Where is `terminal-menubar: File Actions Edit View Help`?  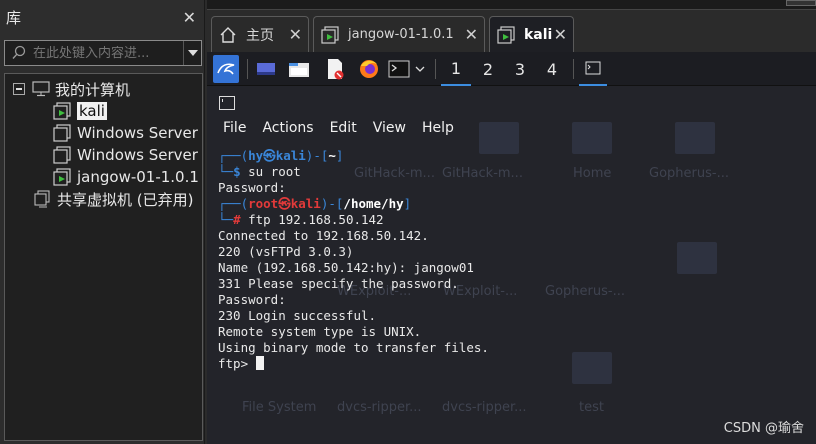 terminal-menubar: File Actions Edit View Help is located at coordinates (338, 128).